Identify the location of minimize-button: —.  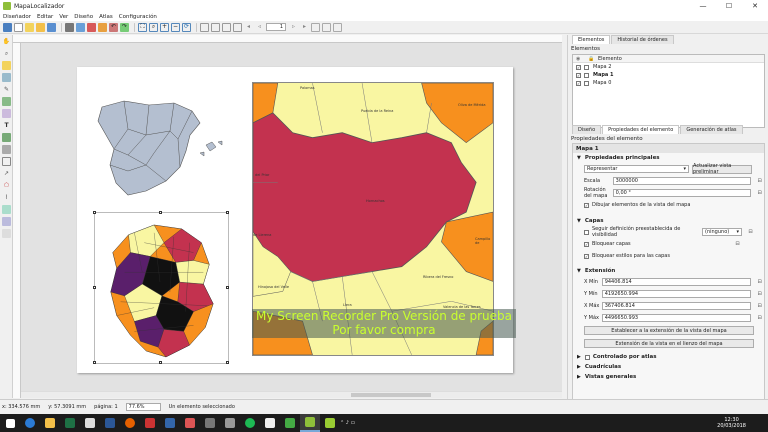
(703, 6).